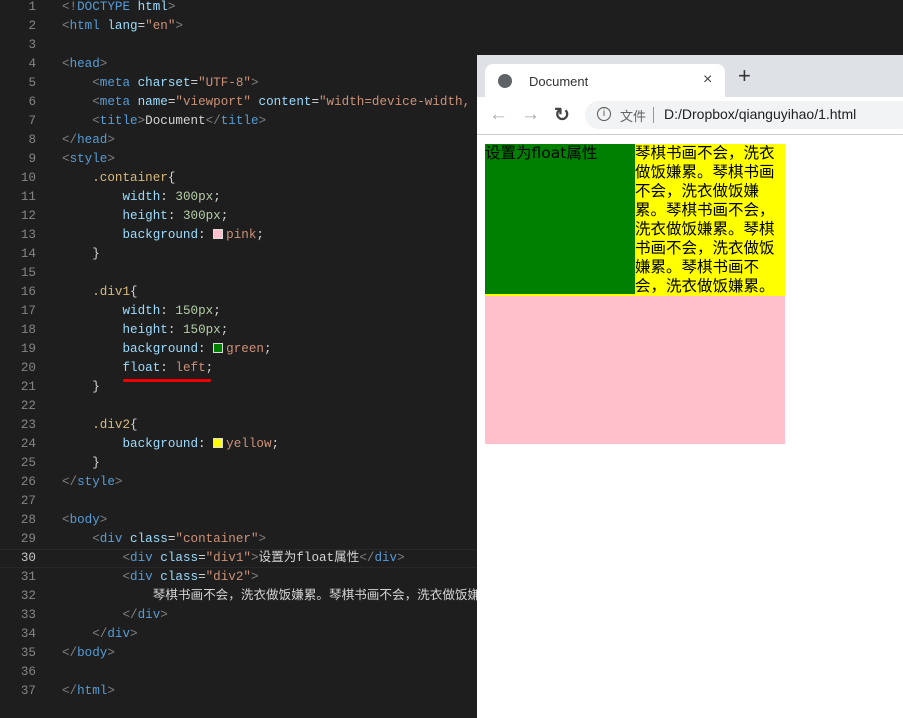  What do you see at coordinates (309, 558) in the screenshot?
I see `code-token: 设置为float属性` at bounding box center [309, 558].